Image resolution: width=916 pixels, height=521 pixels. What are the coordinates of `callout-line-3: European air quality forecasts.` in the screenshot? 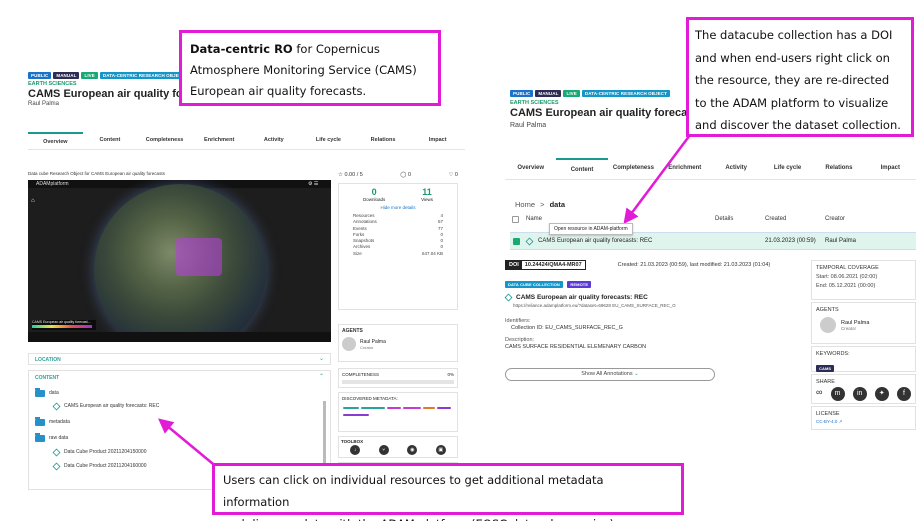 It's located at (278, 91).